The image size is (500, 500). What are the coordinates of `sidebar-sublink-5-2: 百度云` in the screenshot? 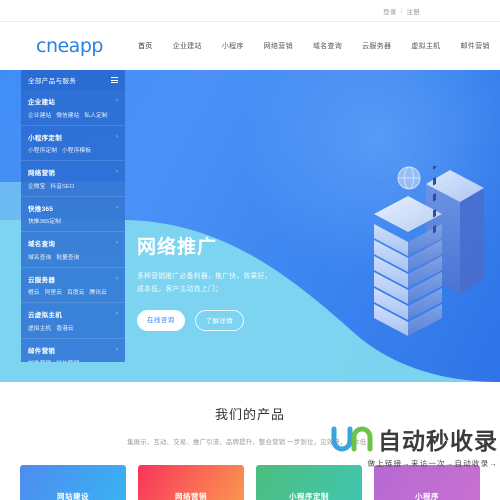 It's located at (75, 291).